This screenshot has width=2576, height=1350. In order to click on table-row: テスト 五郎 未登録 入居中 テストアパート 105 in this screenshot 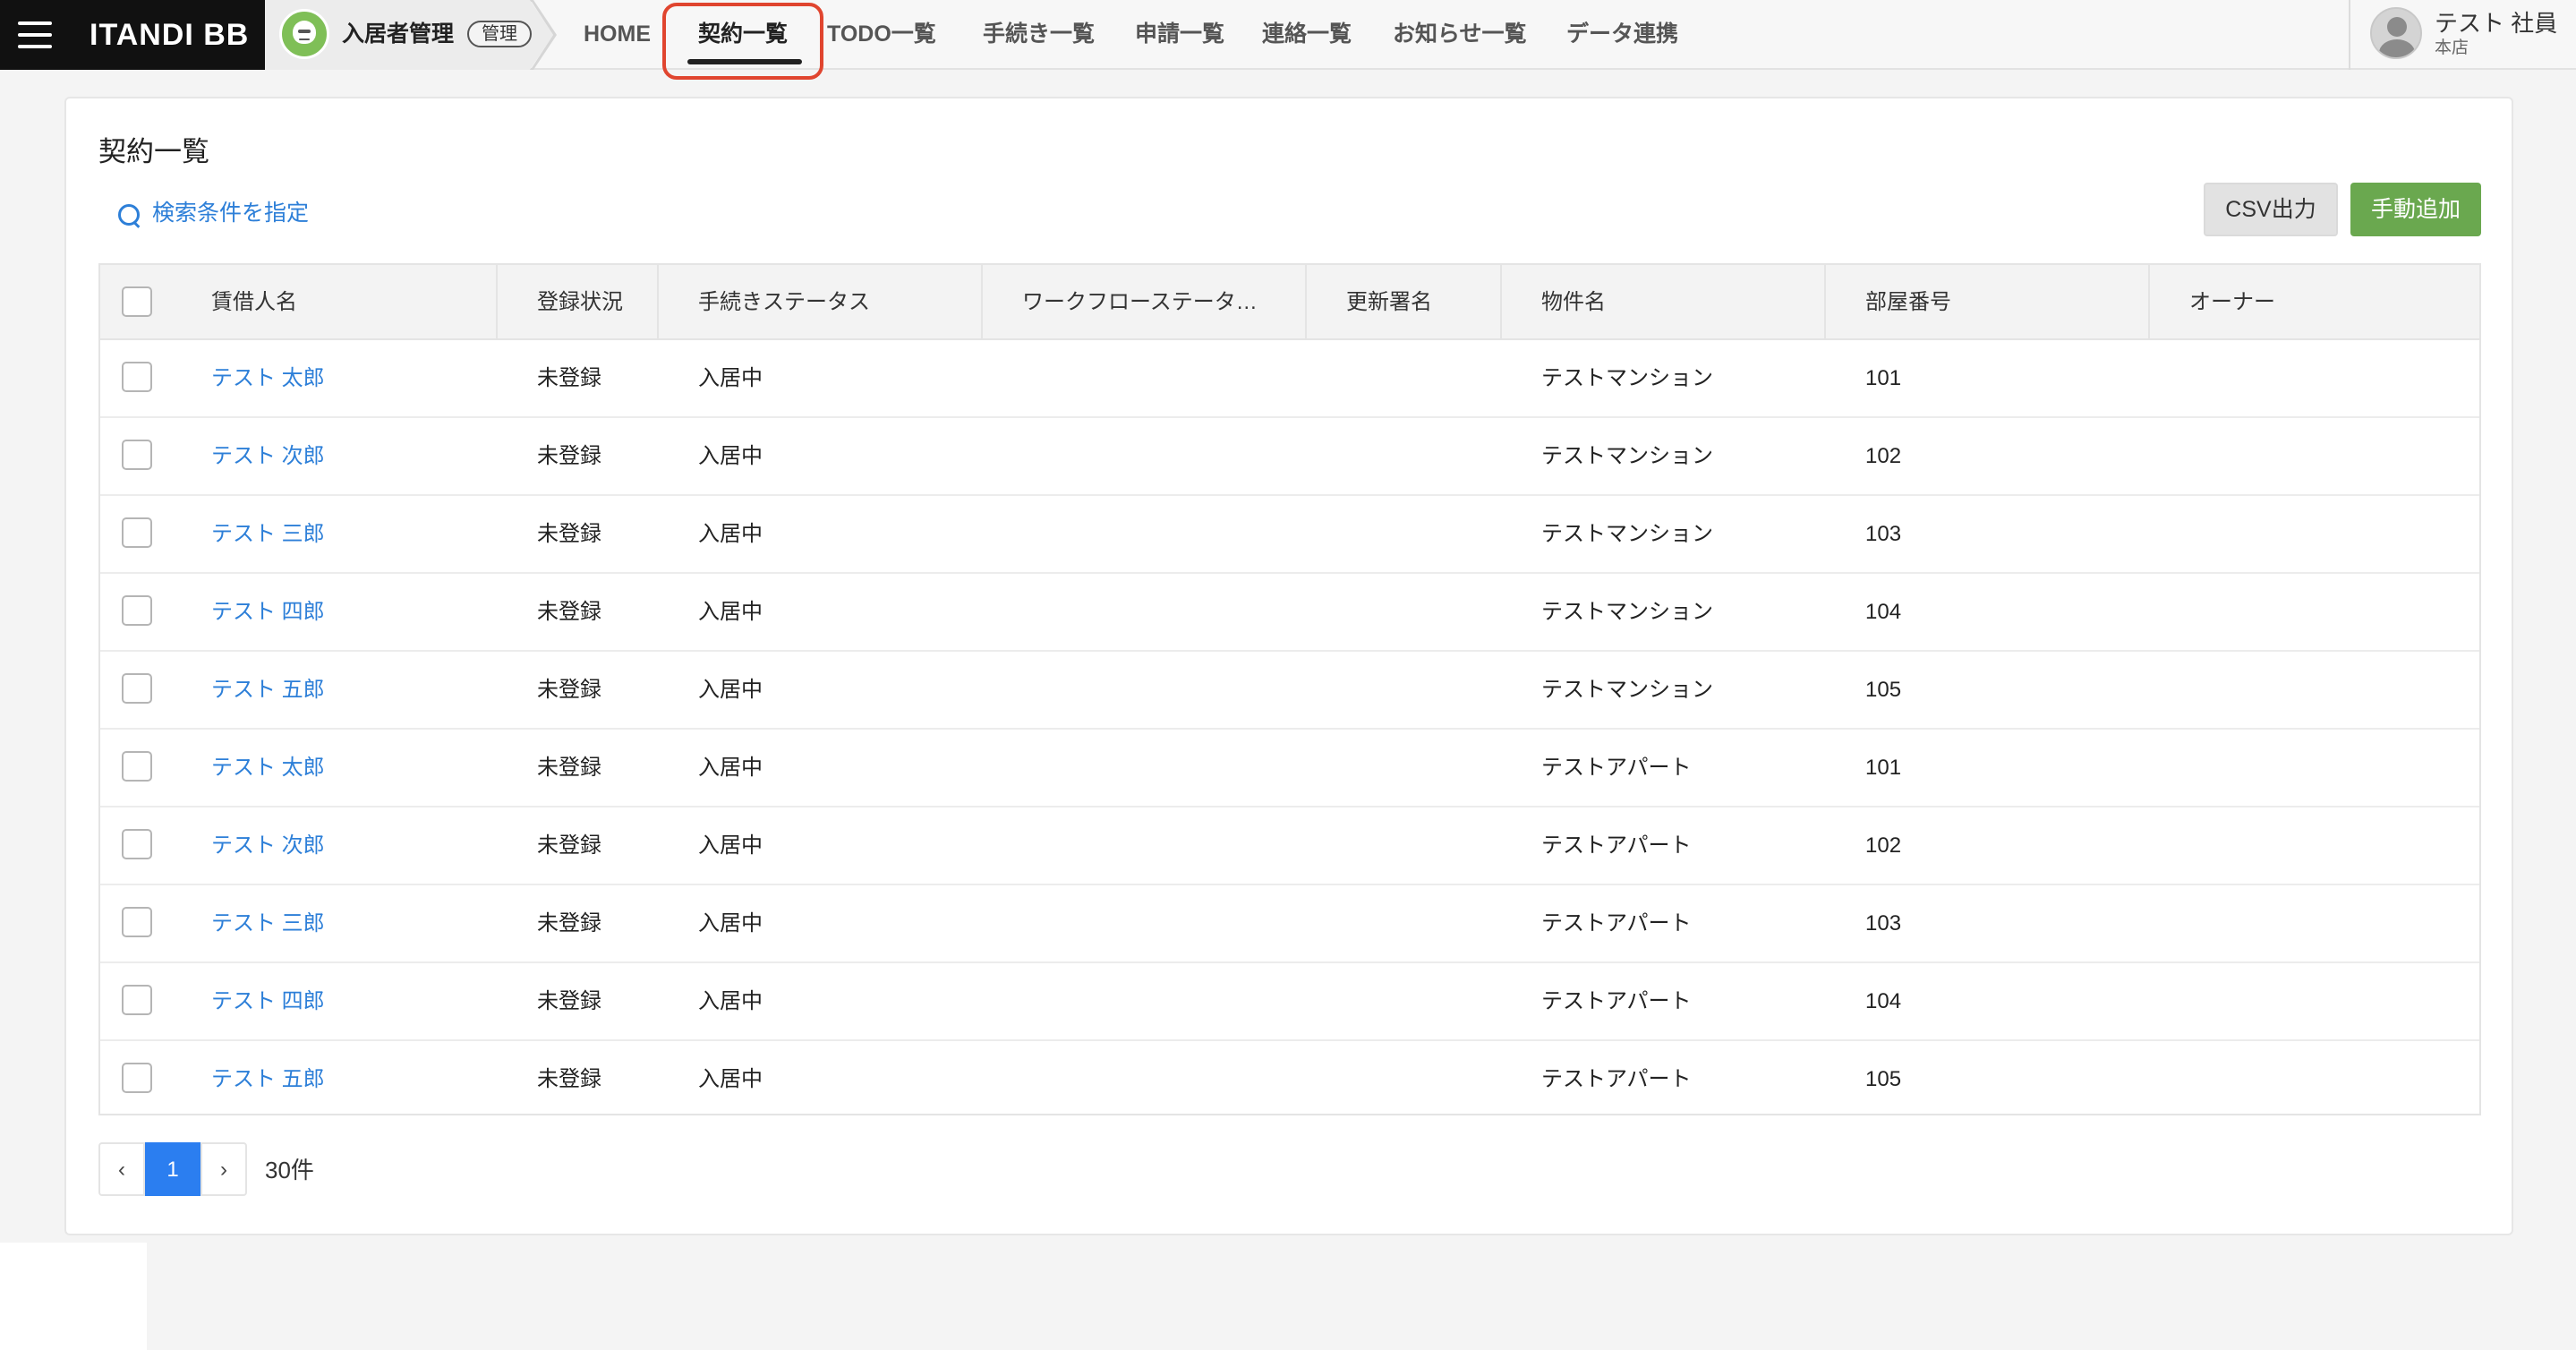, I will do `click(1289, 1077)`.